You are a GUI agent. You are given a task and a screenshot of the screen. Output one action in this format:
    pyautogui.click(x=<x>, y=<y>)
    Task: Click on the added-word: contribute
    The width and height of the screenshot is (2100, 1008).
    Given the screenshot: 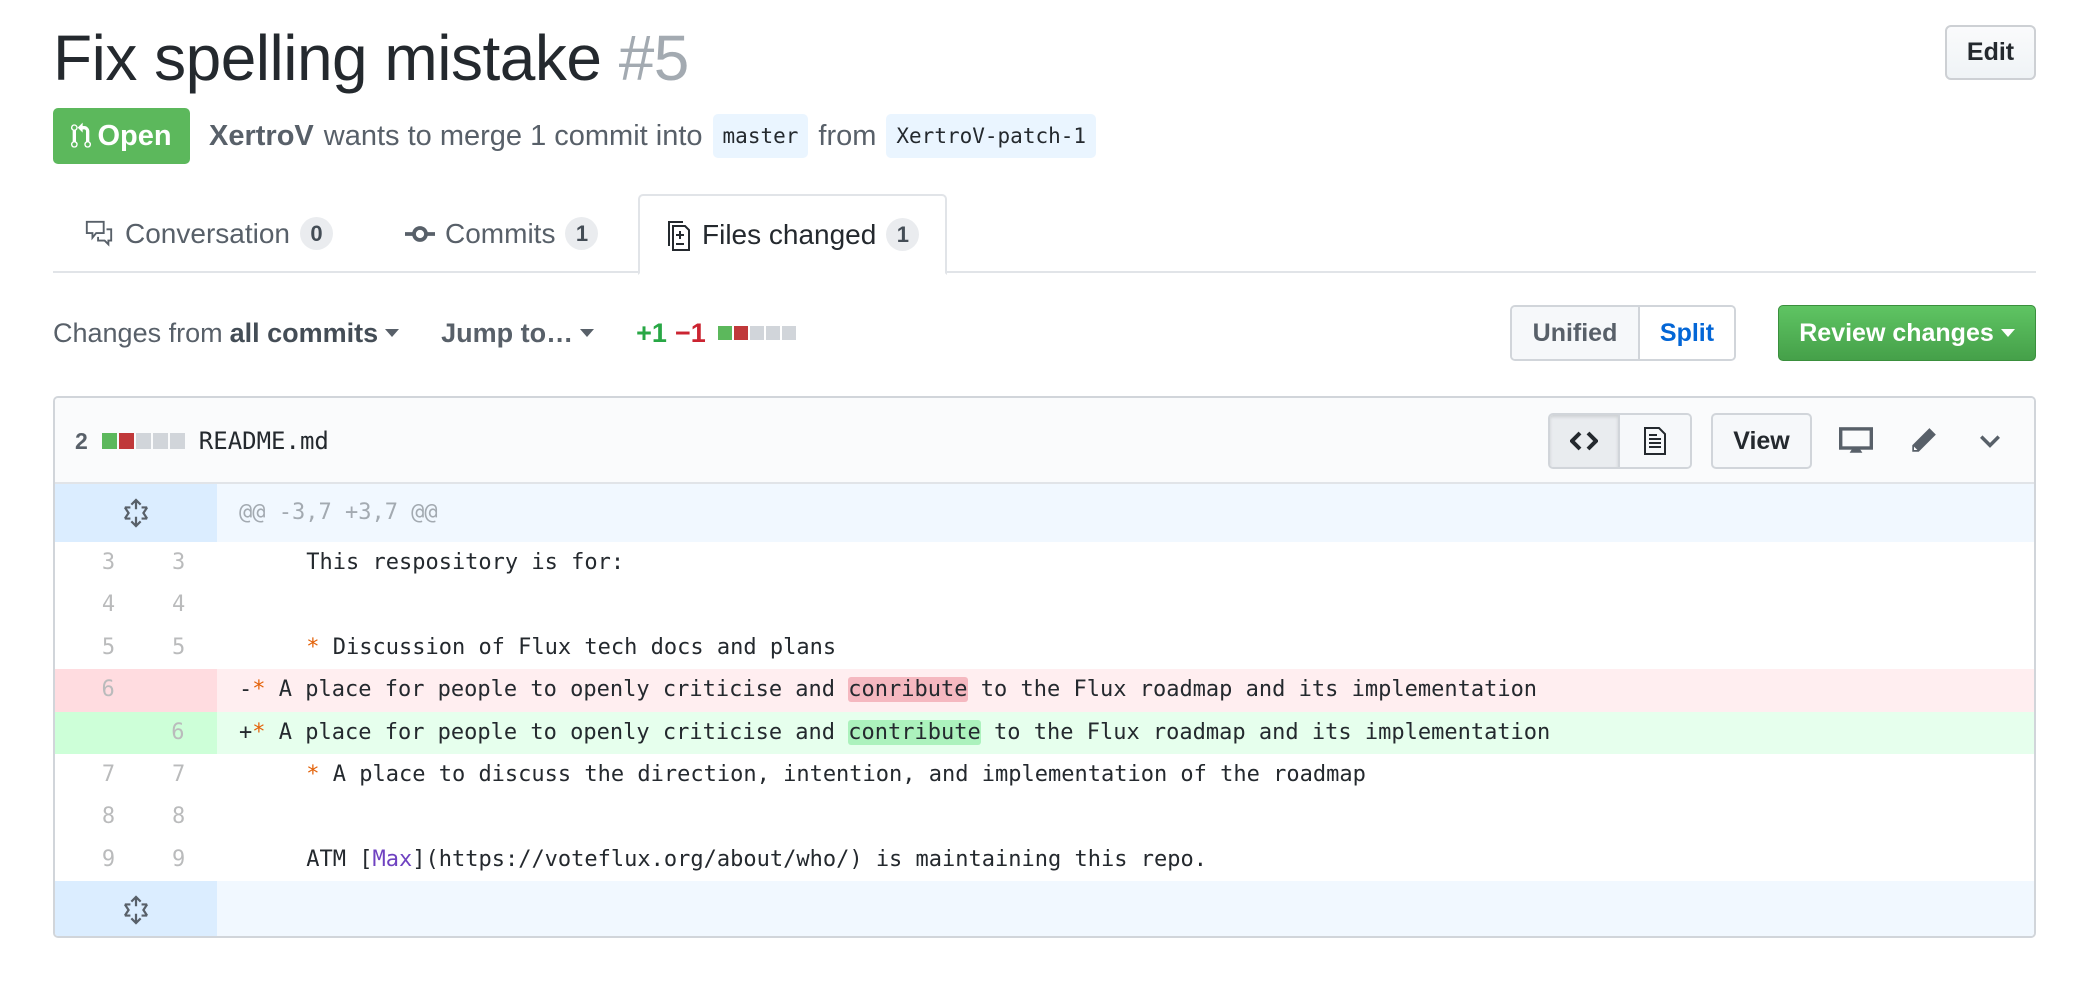 What is the action you would take?
    pyautogui.click(x=914, y=732)
    